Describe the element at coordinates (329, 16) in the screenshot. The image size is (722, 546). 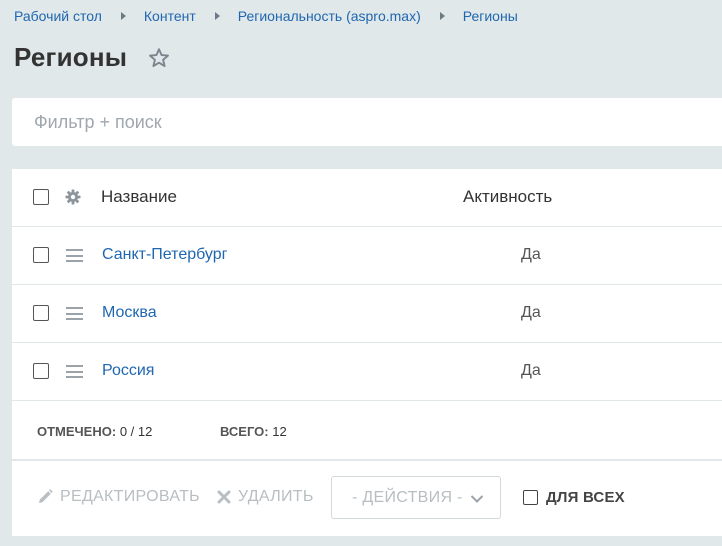
I see `breadcrumb-regionality: Региональность (aspro.max)` at that location.